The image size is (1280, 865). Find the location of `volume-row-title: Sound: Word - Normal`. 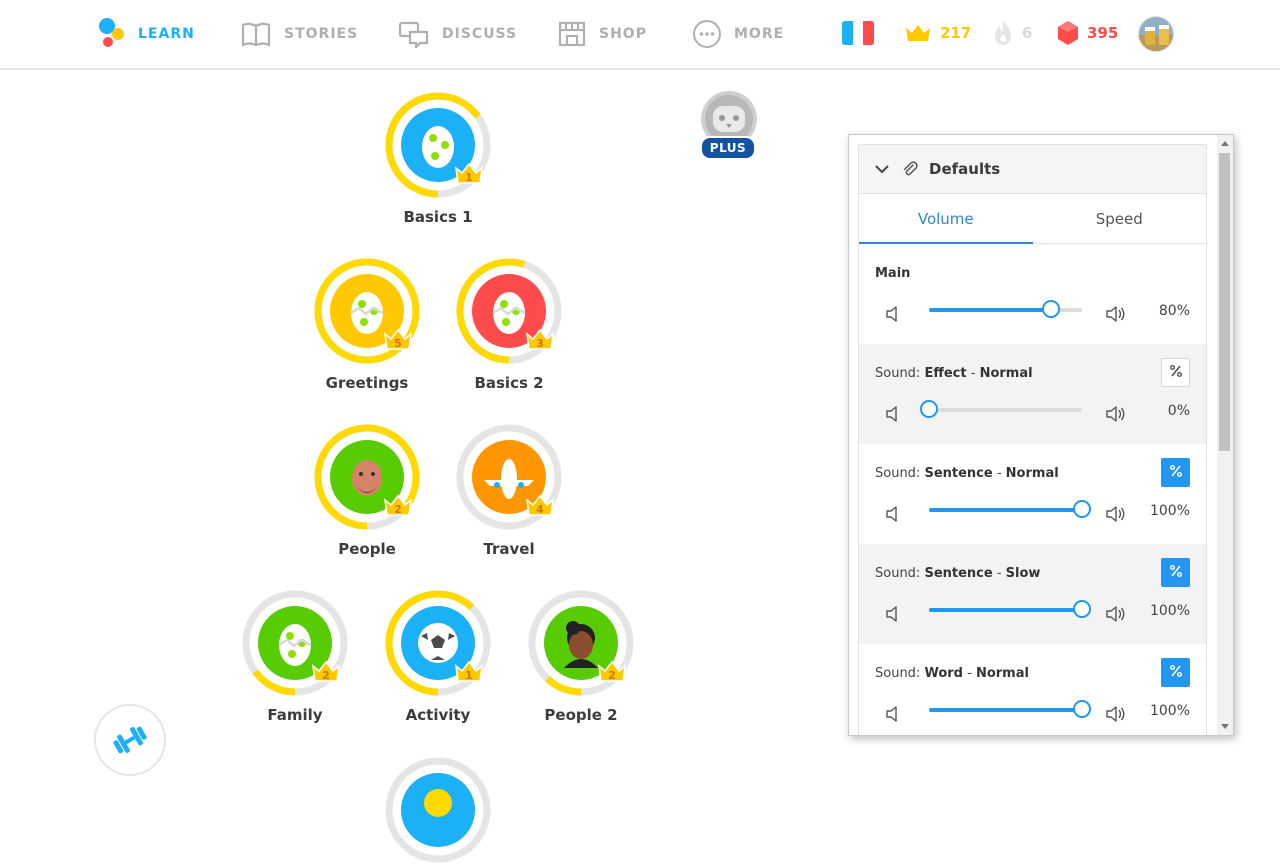

volume-row-title: Sound: Word - Normal is located at coordinates (952, 673).